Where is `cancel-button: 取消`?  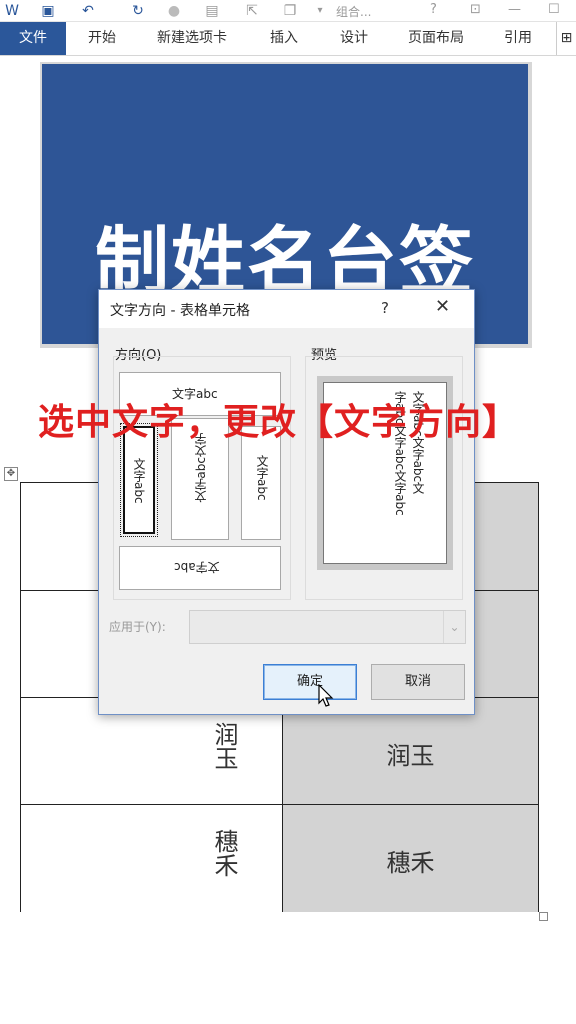 cancel-button: 取消 is located at coordinates (418, 682).